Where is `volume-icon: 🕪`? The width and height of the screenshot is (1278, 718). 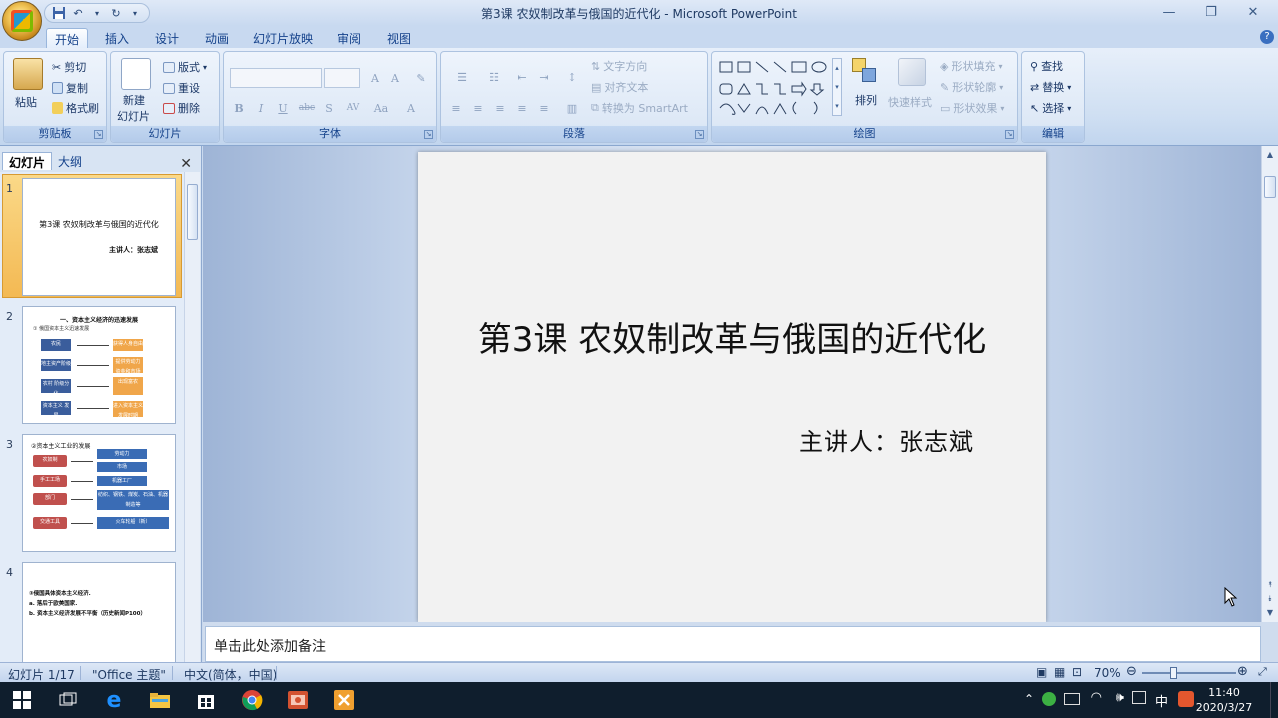 volume-icon: 🕪 is located at coordinates (1120, 697).